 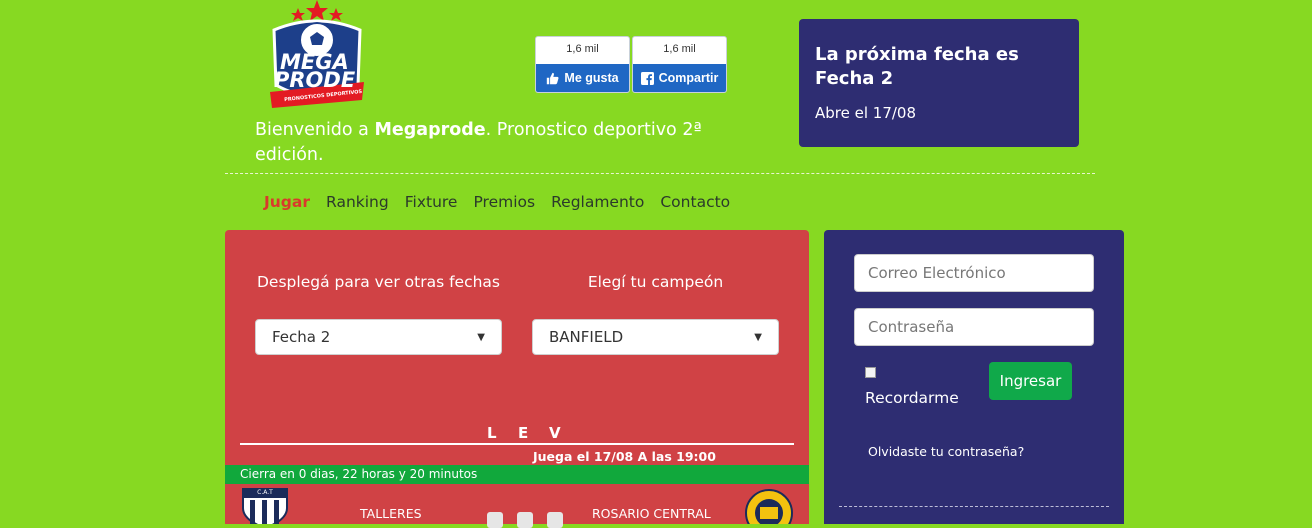 What do you see at coordinates (655, 337) in the screenshot?
I see `champion-select: BANFIELD ▼` at bounding box center [655, 337].